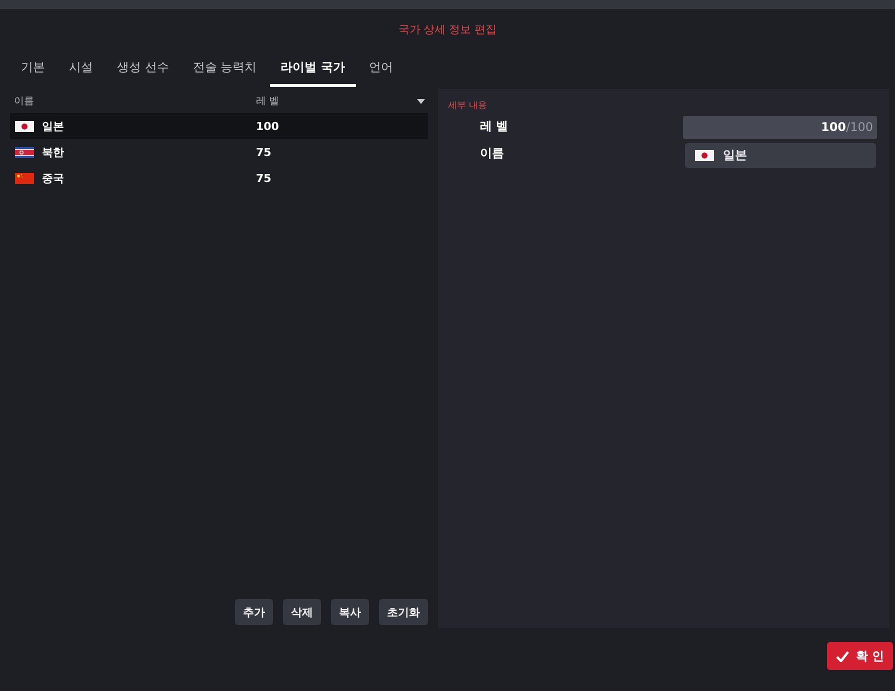  I want to click on table-row: 북한 75, so click(219, 152).